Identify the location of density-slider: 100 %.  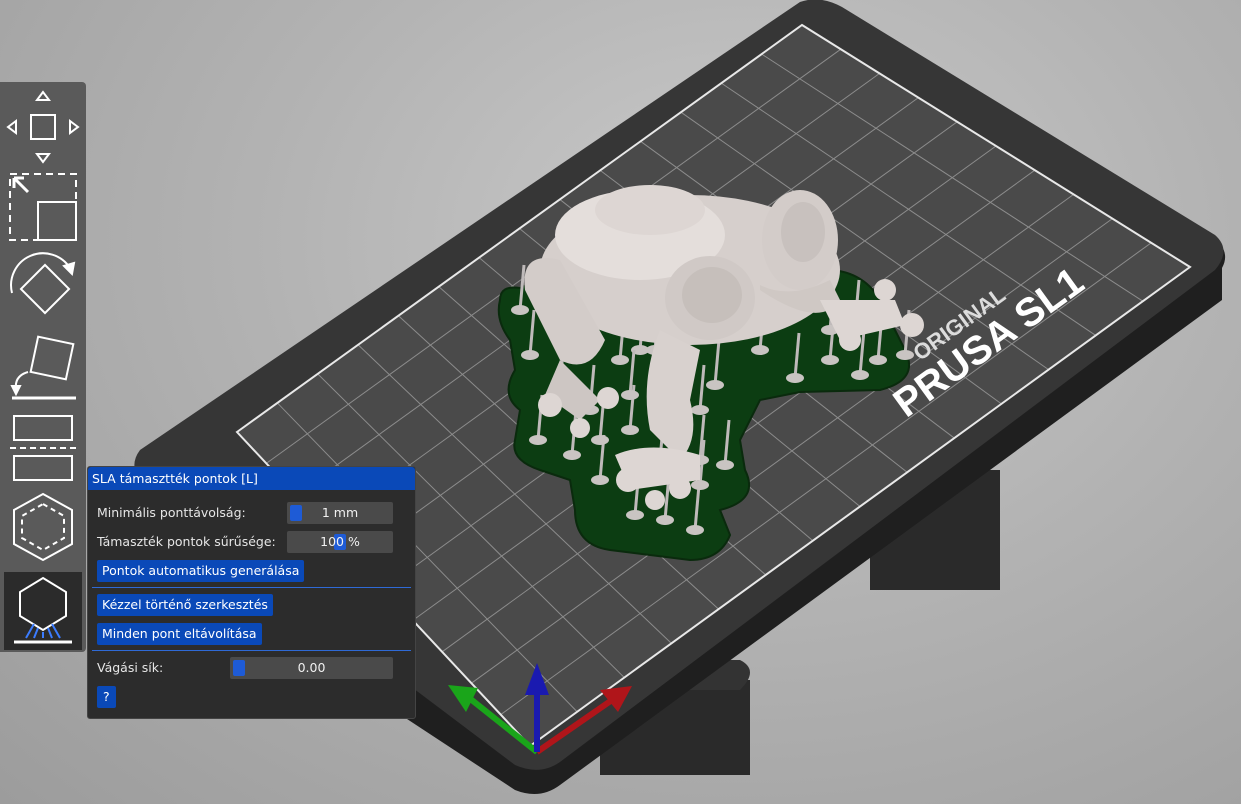
(340, 542).